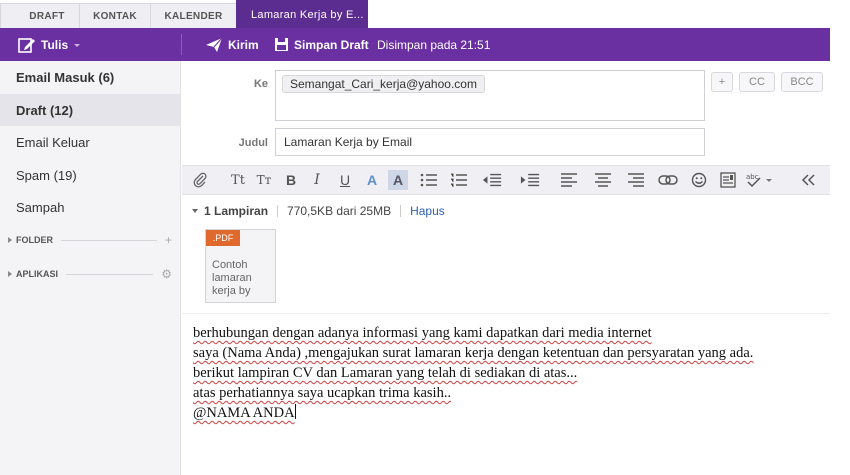 The image size is (850, 475). I want to click on spellcheck-icon: abc, so click(760, 180).